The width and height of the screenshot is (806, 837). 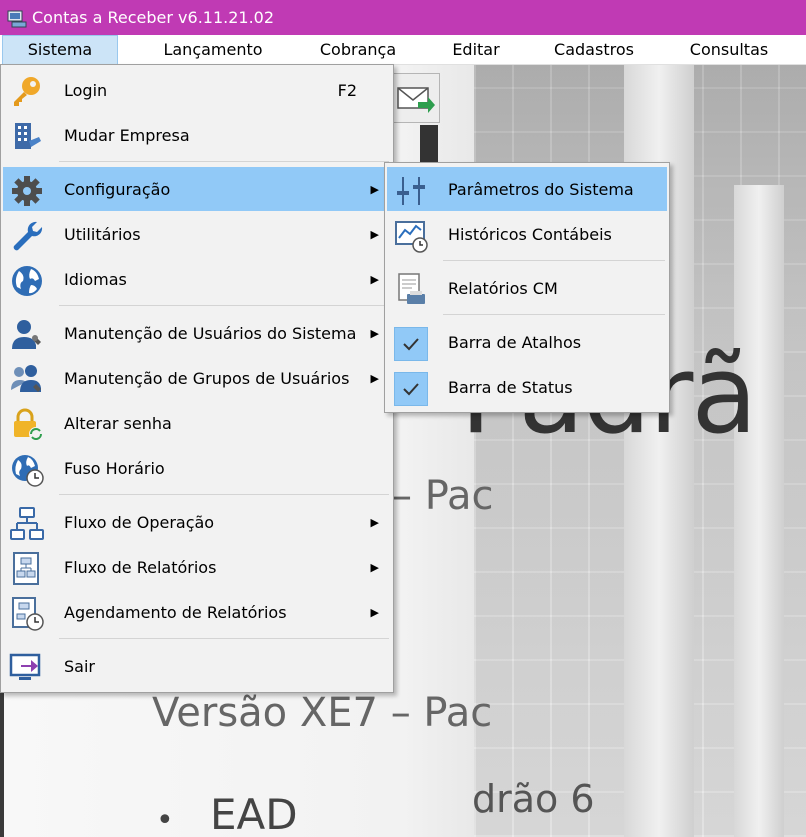 What do you see at coordinates (411, 290) in the screenshot?
I see `report-printer-icon` at bounding box center [411, 290].